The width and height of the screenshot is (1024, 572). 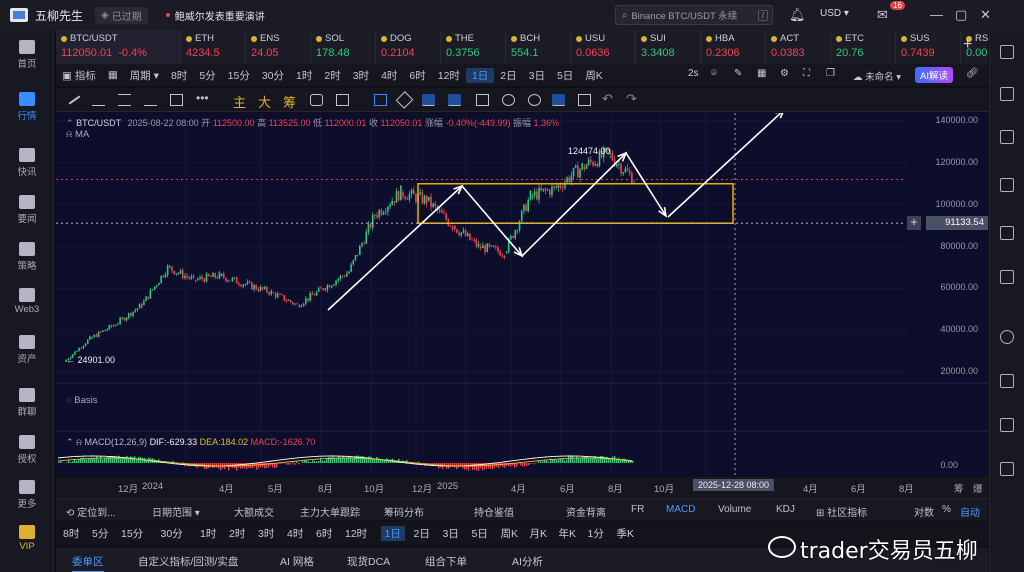 What do you see at coordinates (332, 75) in the screenshot?
I see `period-option: 2时` at bounding box center [332, 75].